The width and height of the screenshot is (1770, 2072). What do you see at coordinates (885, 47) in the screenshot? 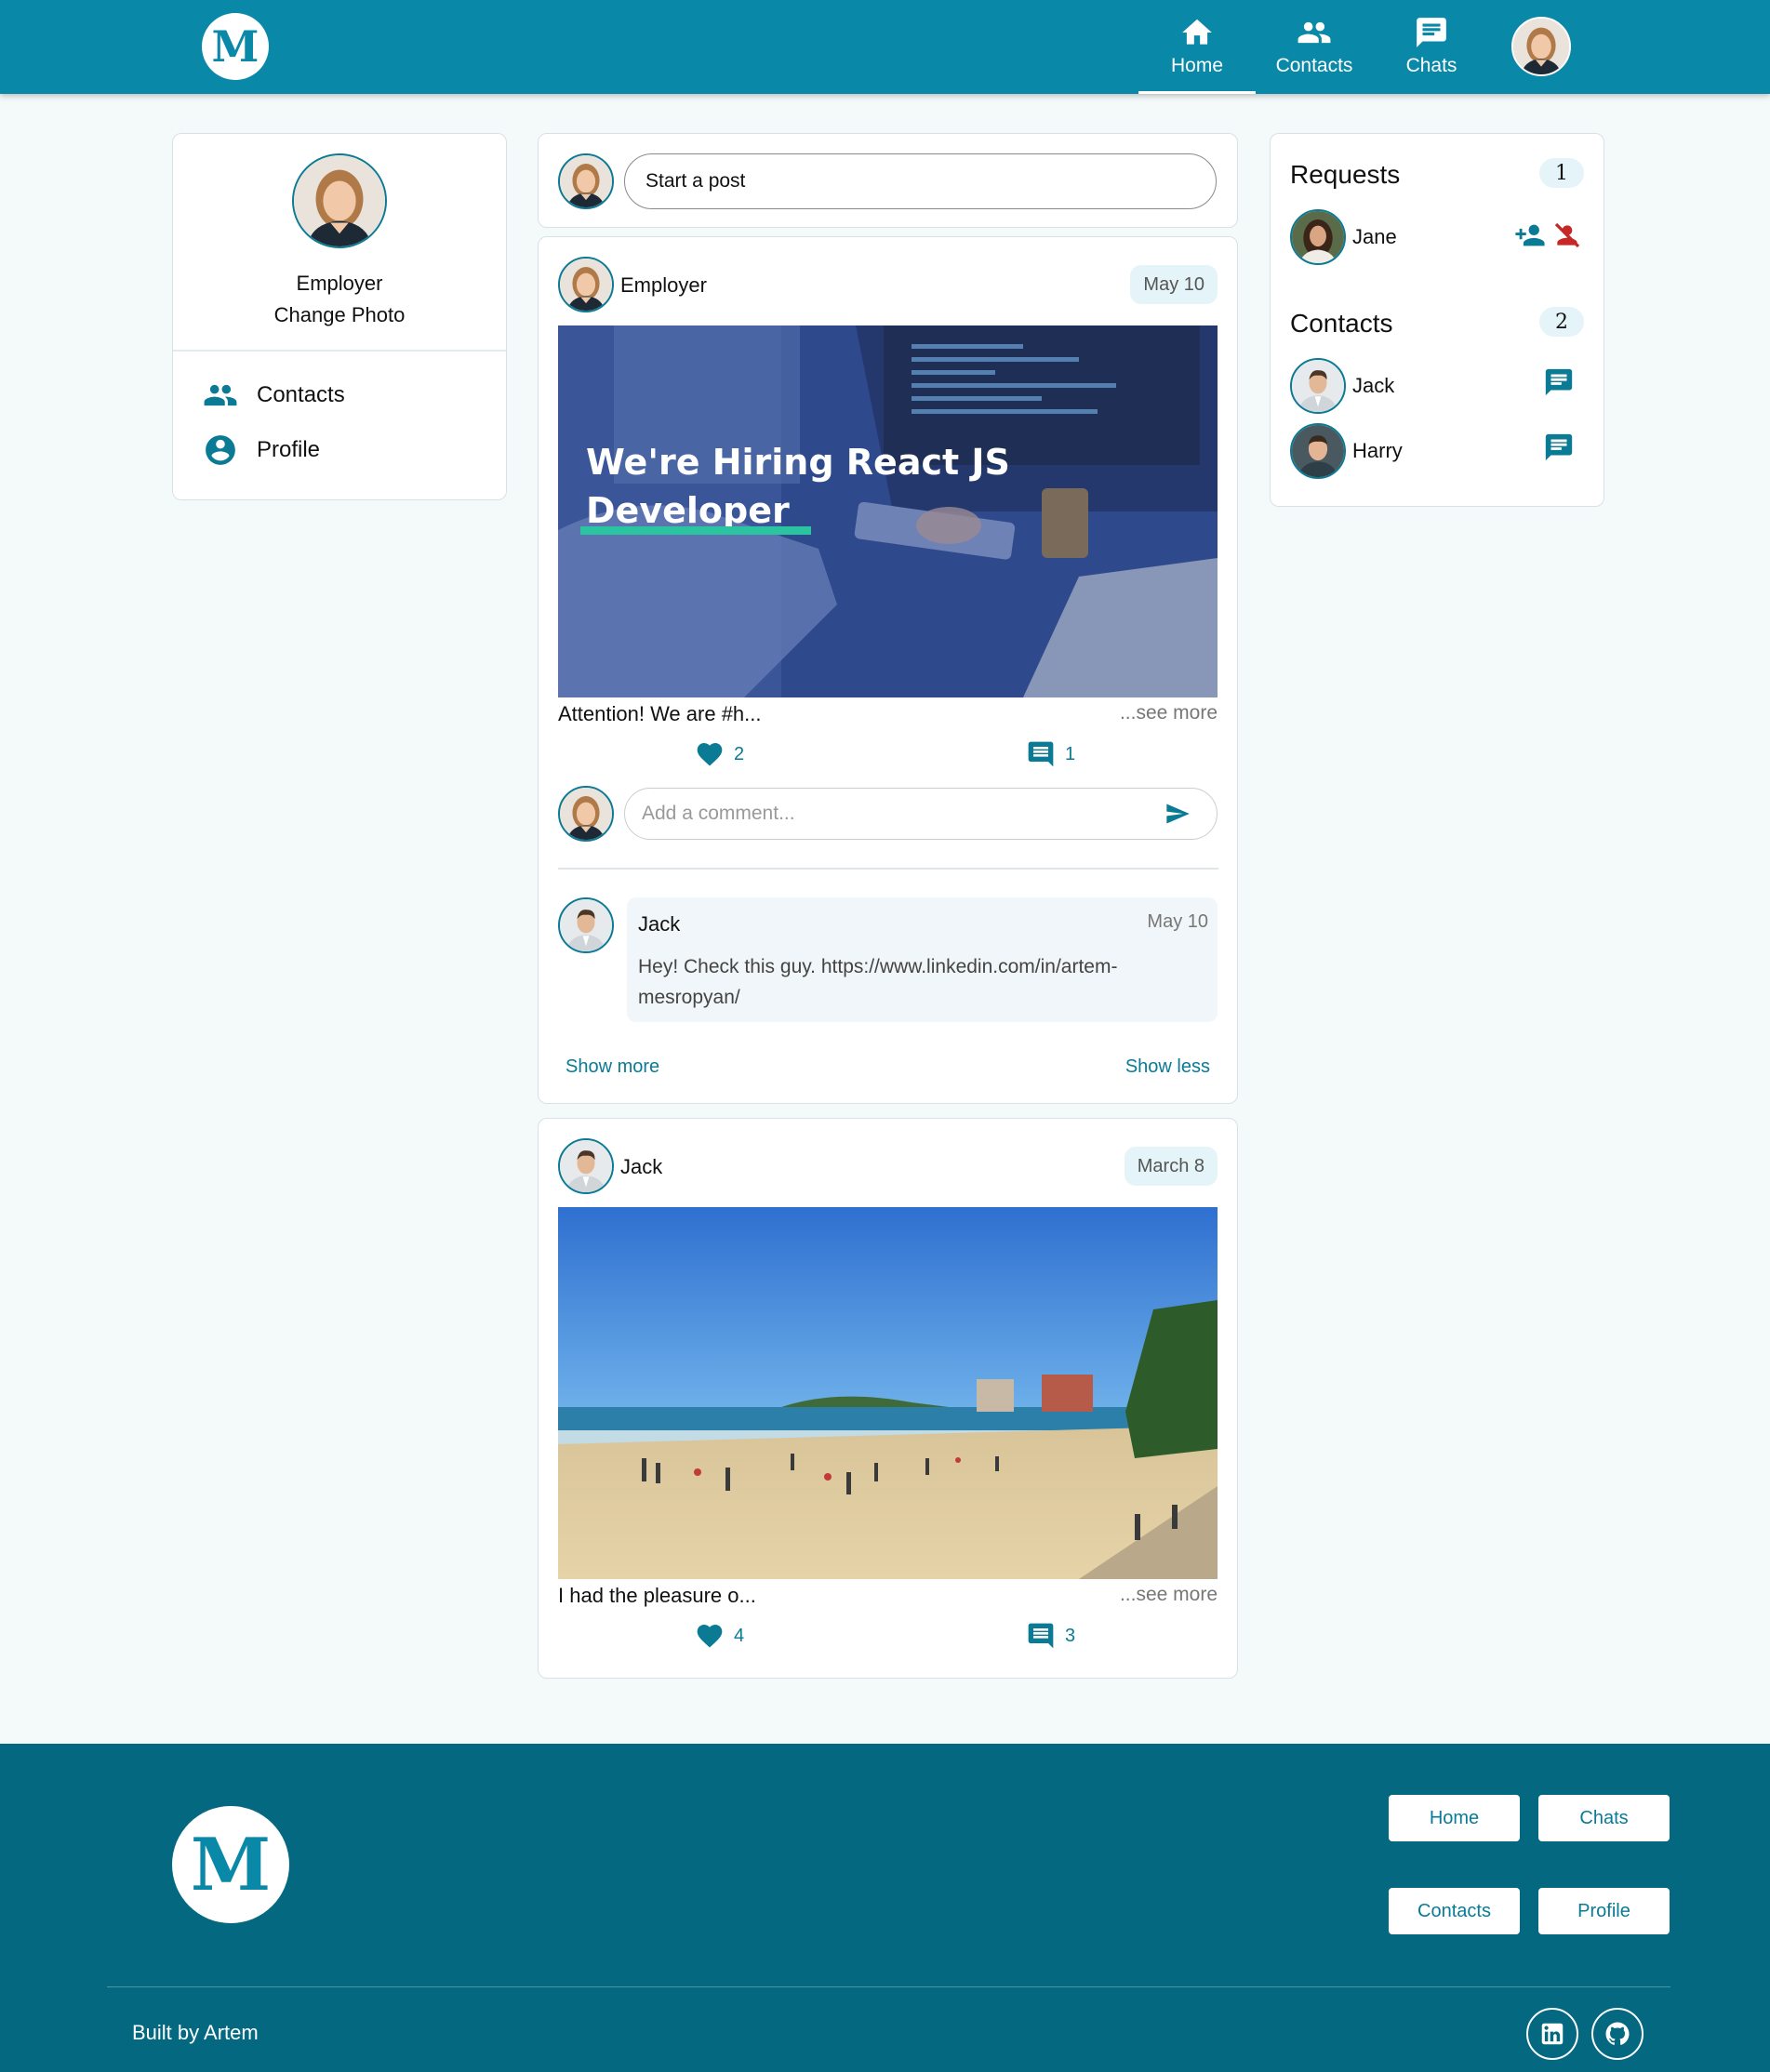
I see `top-navbar: M Home Contacts Chats` at bounding box center [885, 47].